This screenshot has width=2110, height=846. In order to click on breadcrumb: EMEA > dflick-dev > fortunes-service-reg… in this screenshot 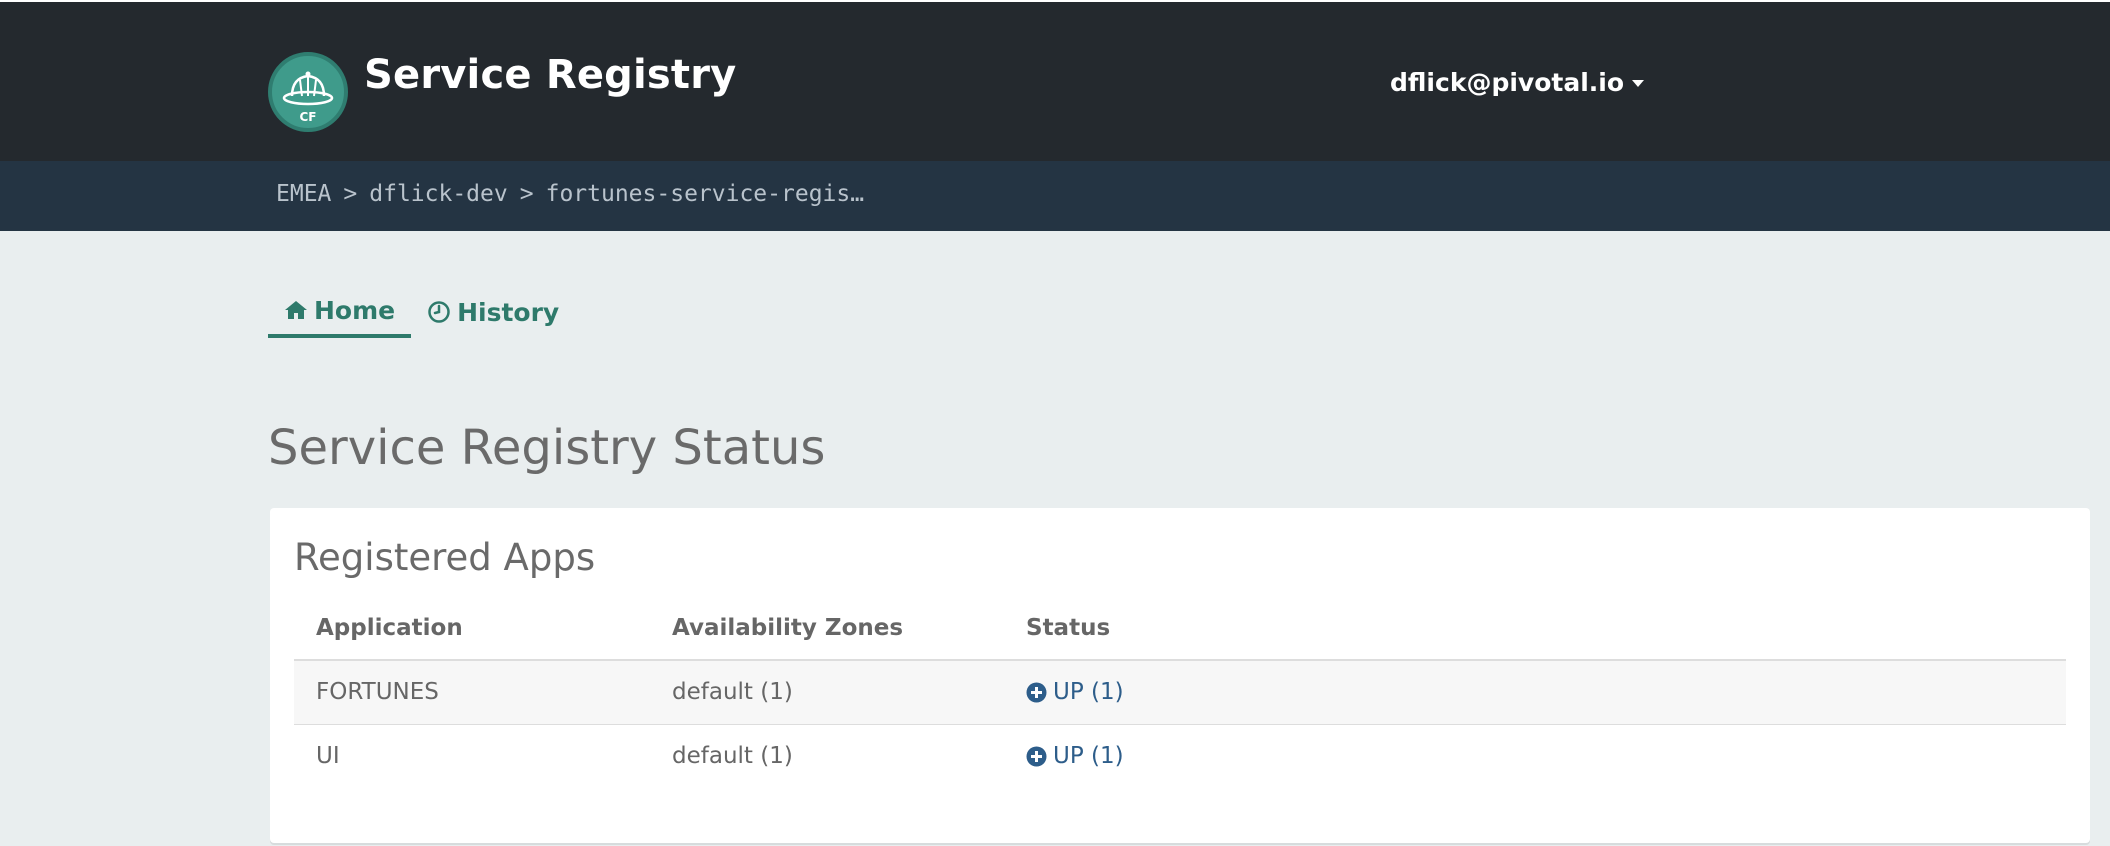, I will do `click(570, 194)`.